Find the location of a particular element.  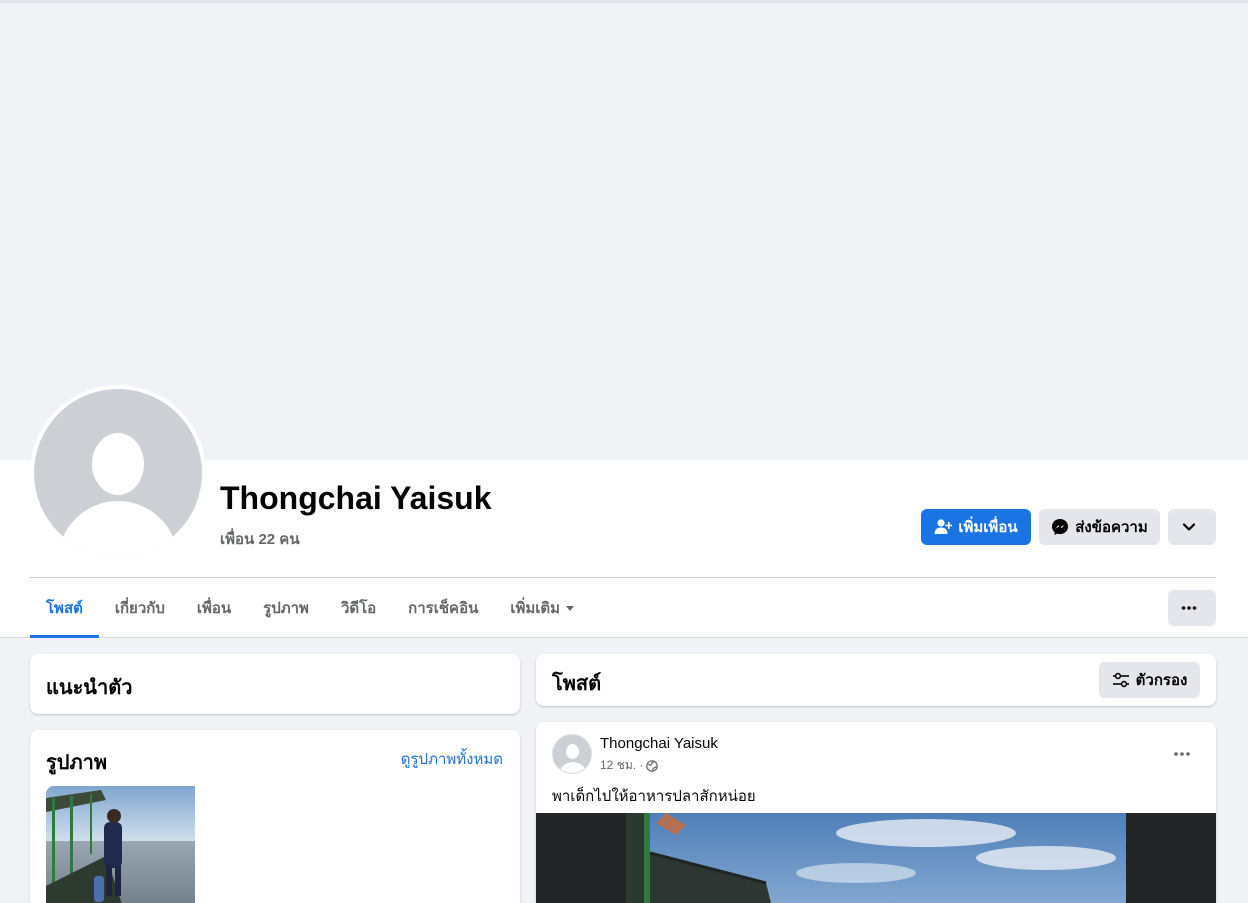

add-friend-label: เพิ่มเพื่อน is located at coordinates (988, 527).